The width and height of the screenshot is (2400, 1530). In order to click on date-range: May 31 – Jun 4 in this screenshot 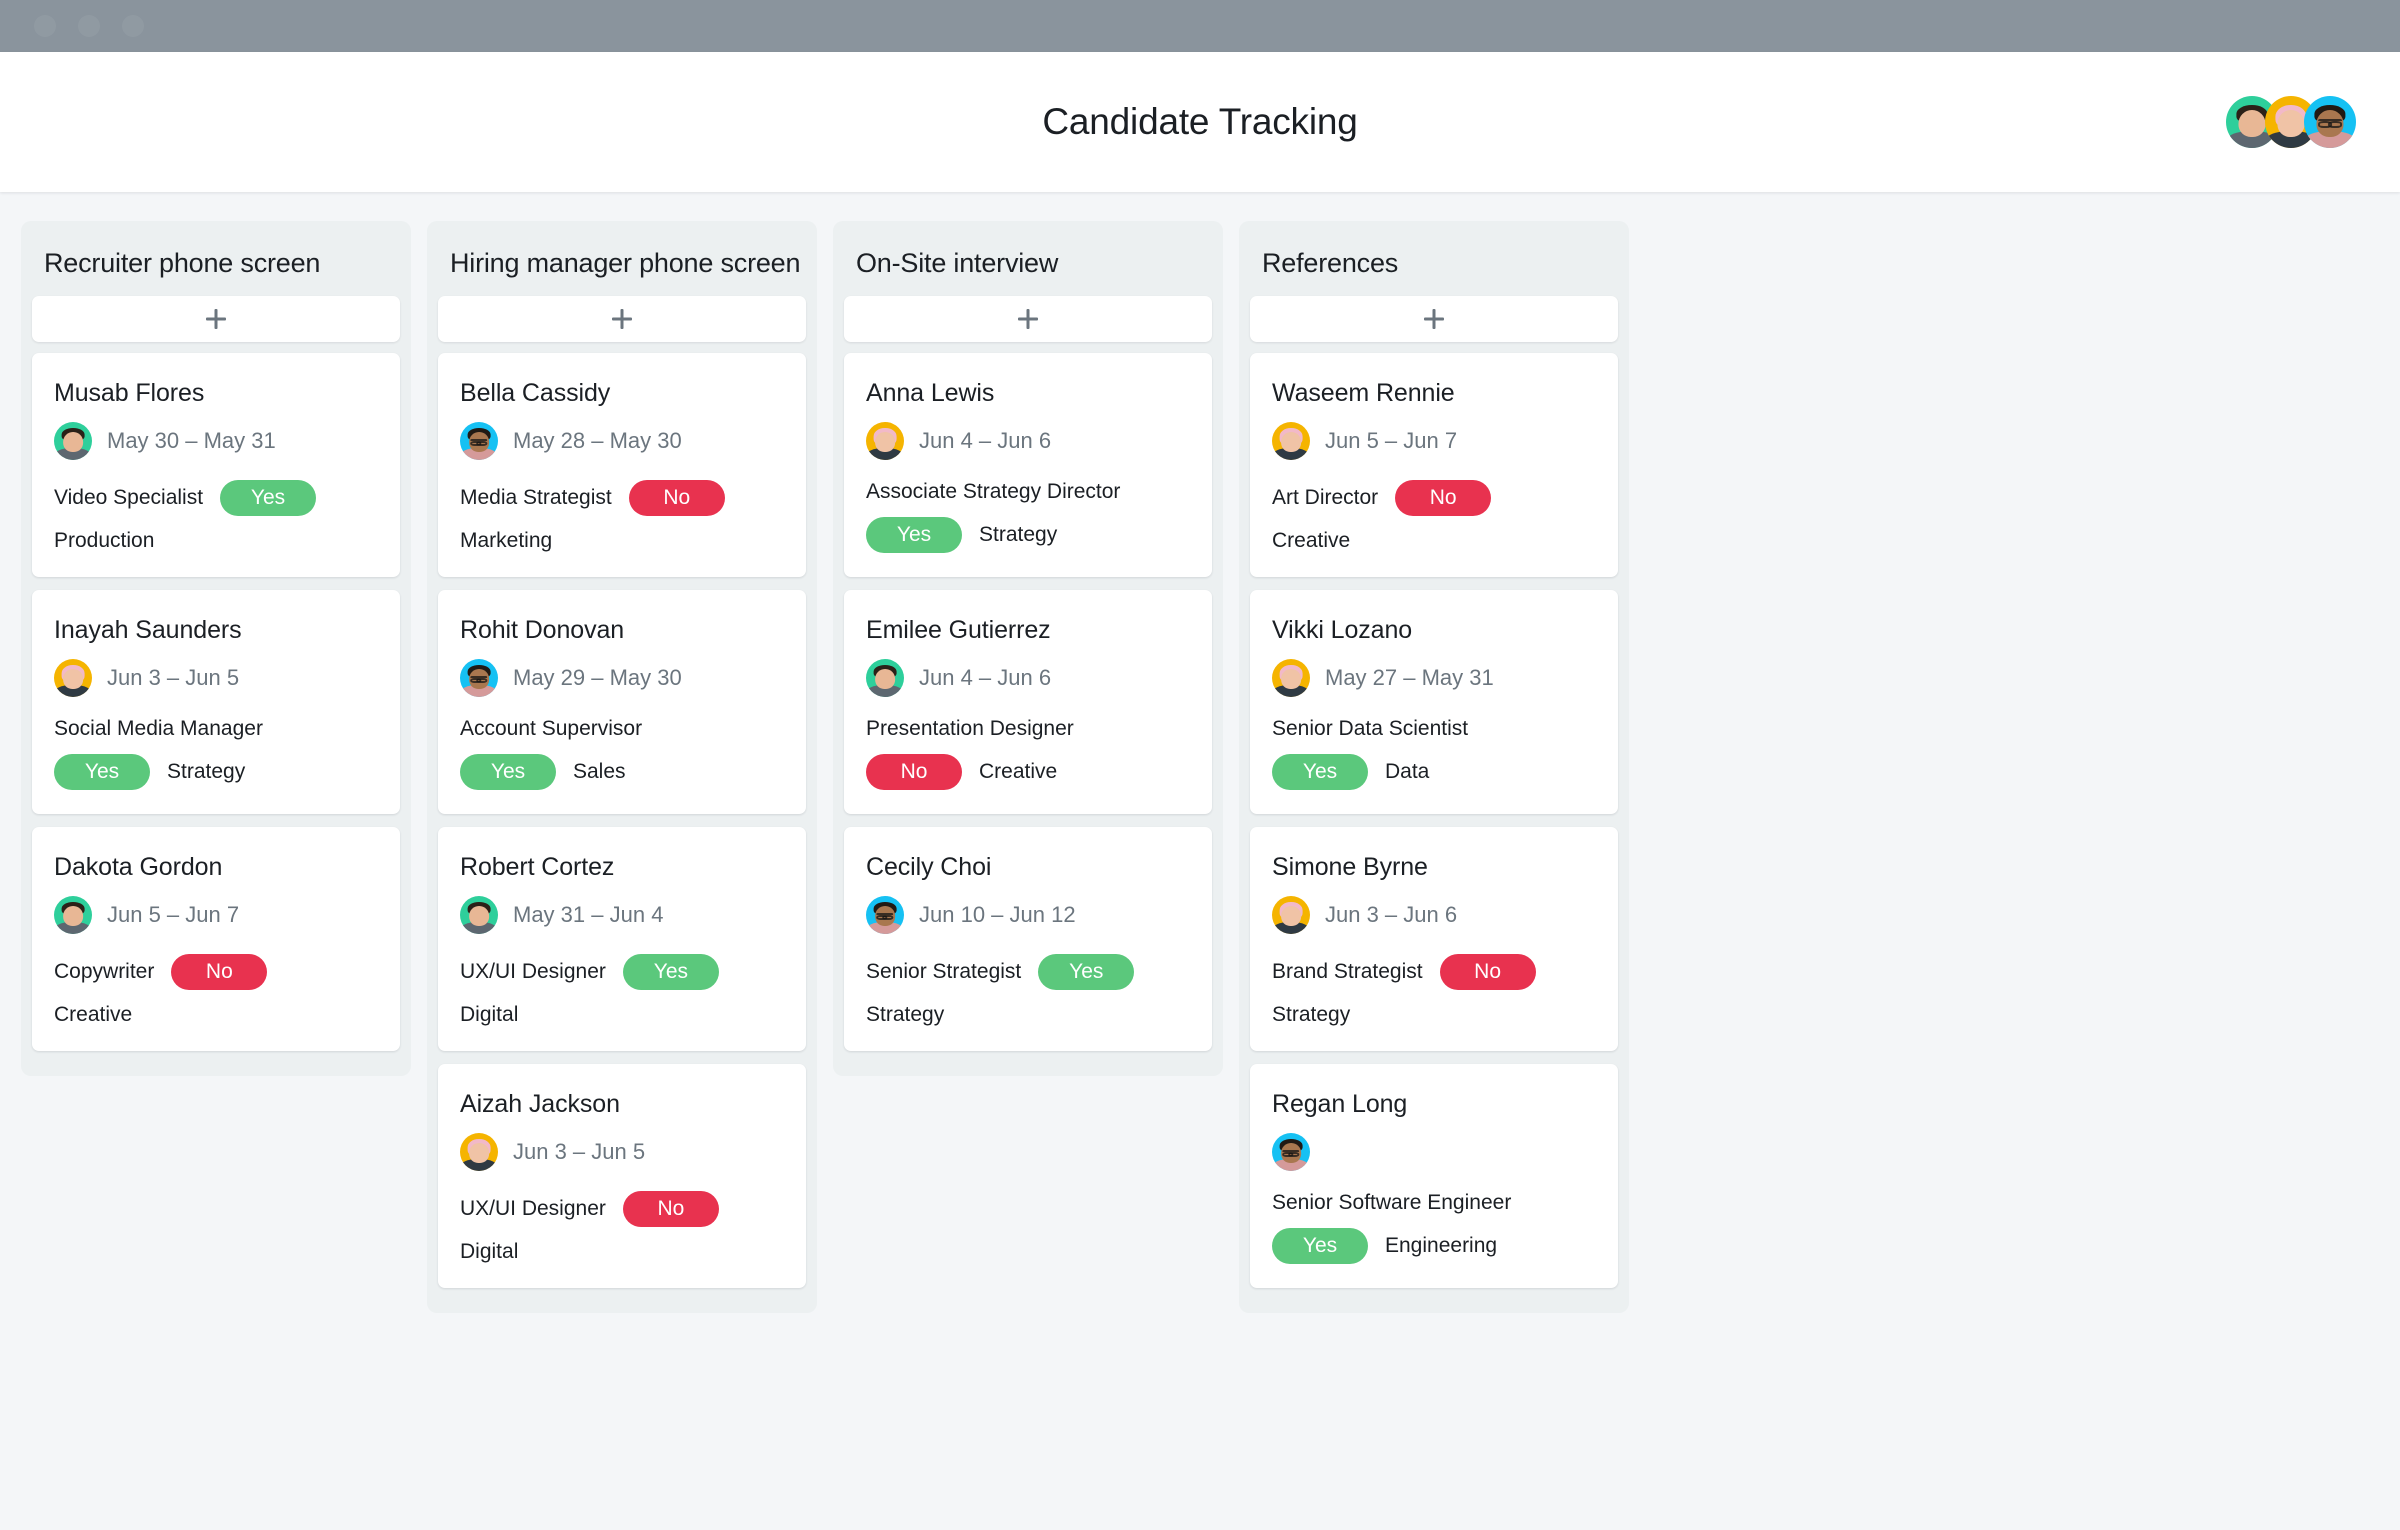, I will do `click(588, 914)`.